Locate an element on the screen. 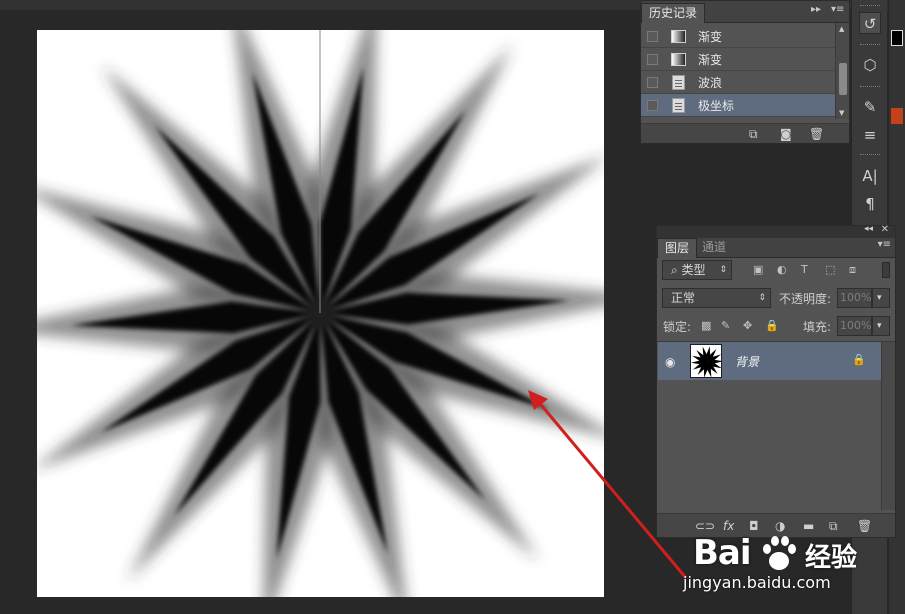 This screenshot has width=905, height=614. fx-icon: fx is located at coordinates (728, 526).